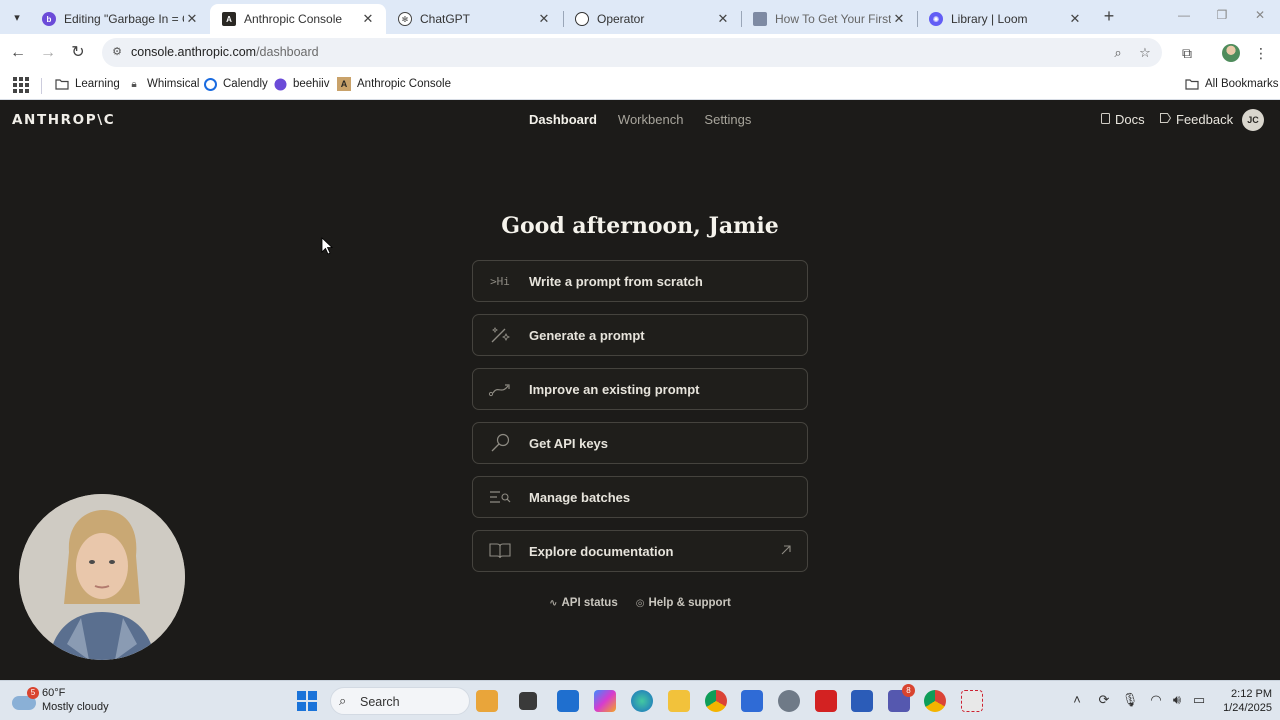  What do you see at coordinates (474, 19) in the screenshot?
I see `browser-tab: ✻ ChatGPT ✕` at bounding box center [474, 19].